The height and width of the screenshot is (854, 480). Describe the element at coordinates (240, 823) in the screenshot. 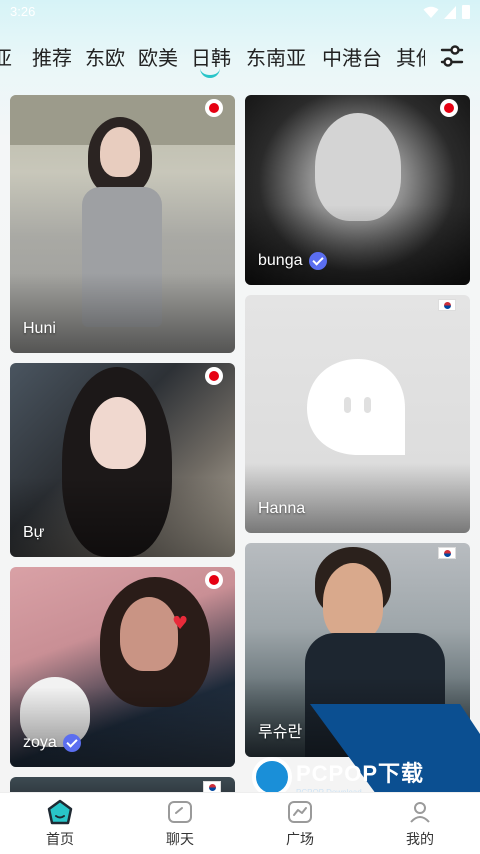

I see `bottom-navigation: 首页 聊天 广场 我的` at that location.